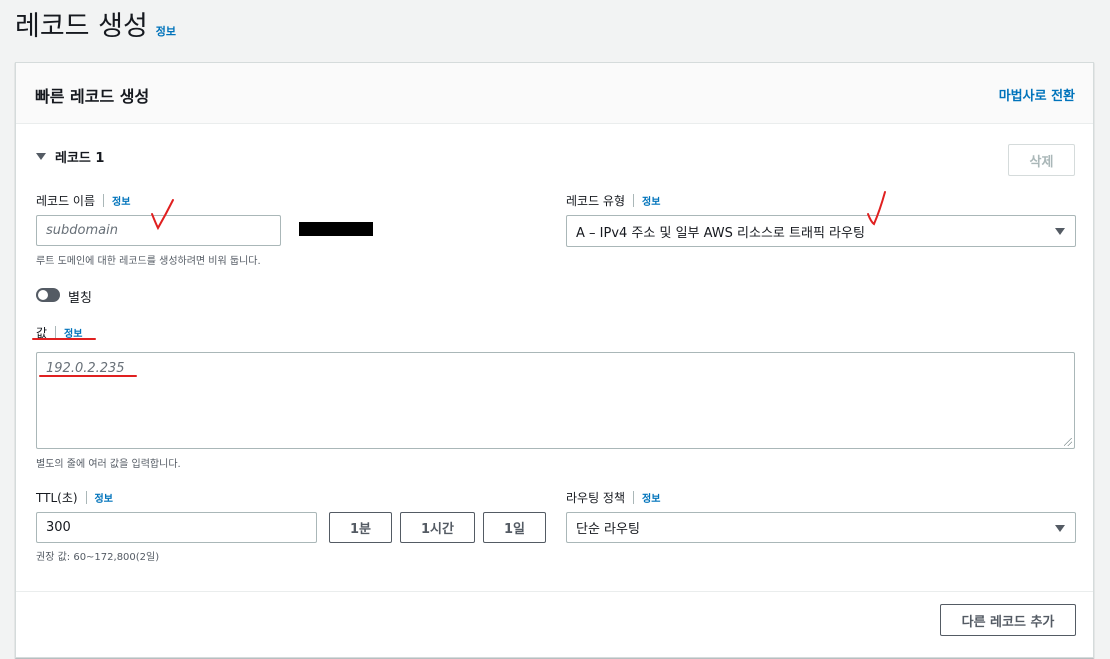 The width and height of the screenshot is (1110, 659). What do you see at coordinates (437, 527) in the screenshot?
I see `ttl-1-hour-button: 1시간` at bounding box center [437, 527].